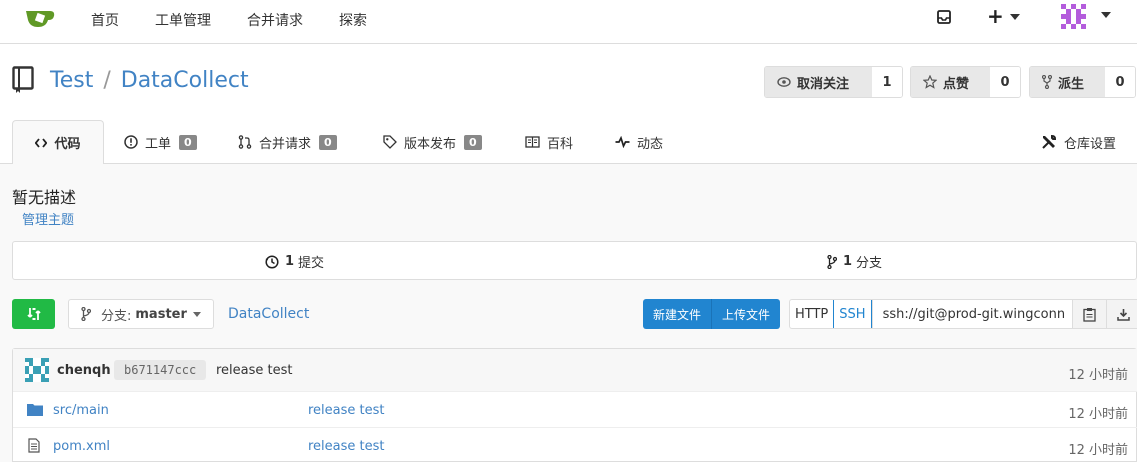  What do you see at coordinates (34, 445) in the screenshot?
I see `file-text-icon` at bounding box center [34, 445].